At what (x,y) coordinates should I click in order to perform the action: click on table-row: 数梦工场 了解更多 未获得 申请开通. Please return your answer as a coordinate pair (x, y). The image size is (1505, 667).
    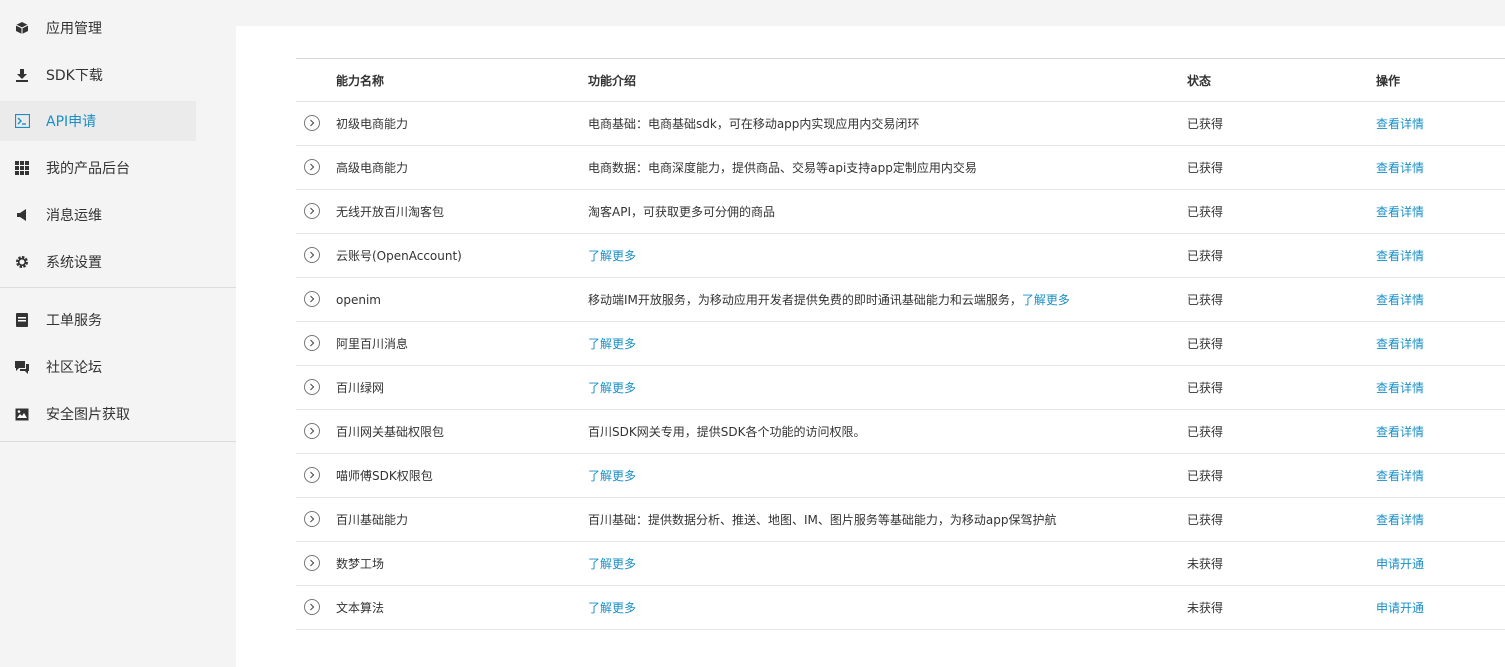
    Looking at the image, I should click on (900, 564).